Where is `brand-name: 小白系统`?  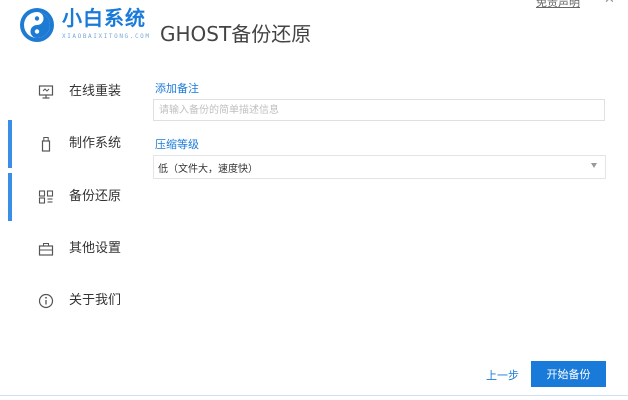
brand-name: 小白系统 is located at coordinates (104, 18).